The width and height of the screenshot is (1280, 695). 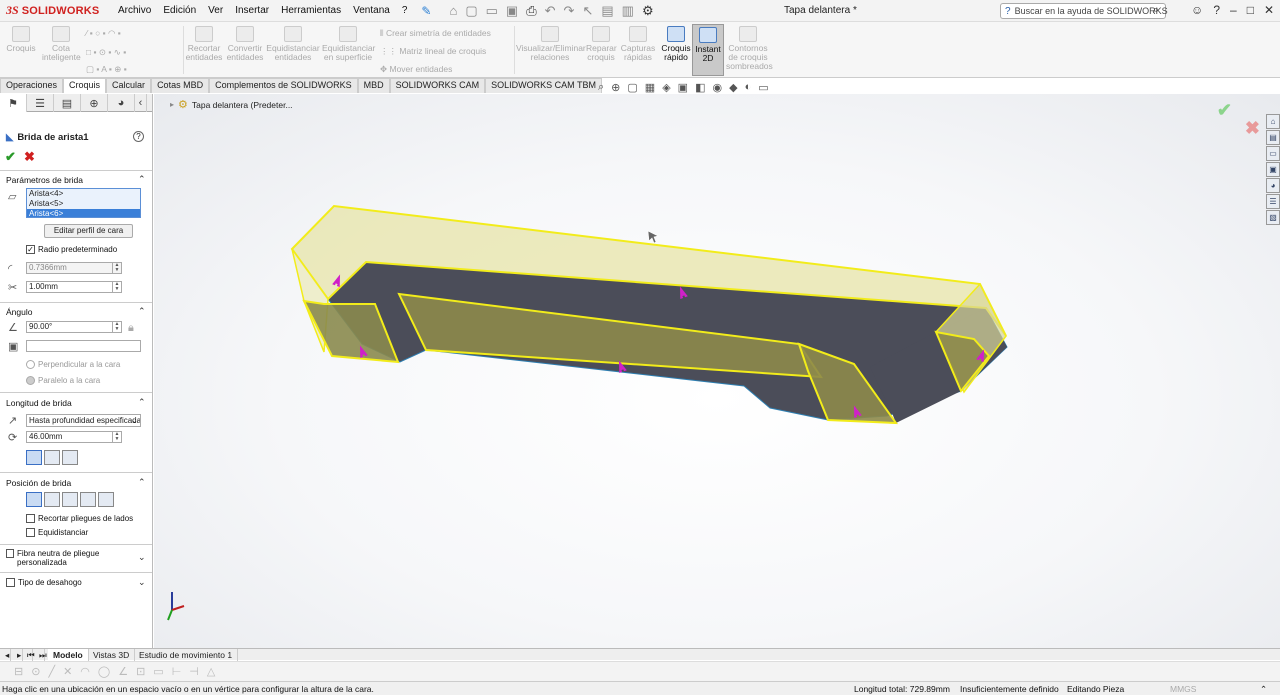 What do you see at coordinates (648, 11) in the screenshot?
I see `options-gear-icon: ⚙` at bounding box center [648, 11].